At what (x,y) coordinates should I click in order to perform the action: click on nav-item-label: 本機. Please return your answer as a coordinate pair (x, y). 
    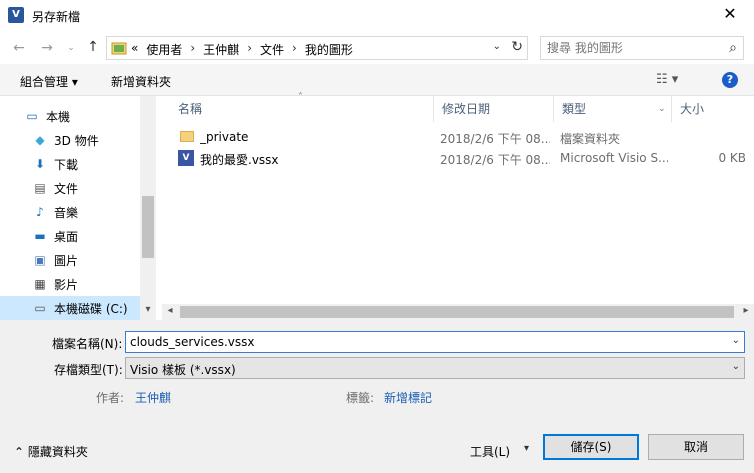
    Looking at the image, I should click on (58, 116).